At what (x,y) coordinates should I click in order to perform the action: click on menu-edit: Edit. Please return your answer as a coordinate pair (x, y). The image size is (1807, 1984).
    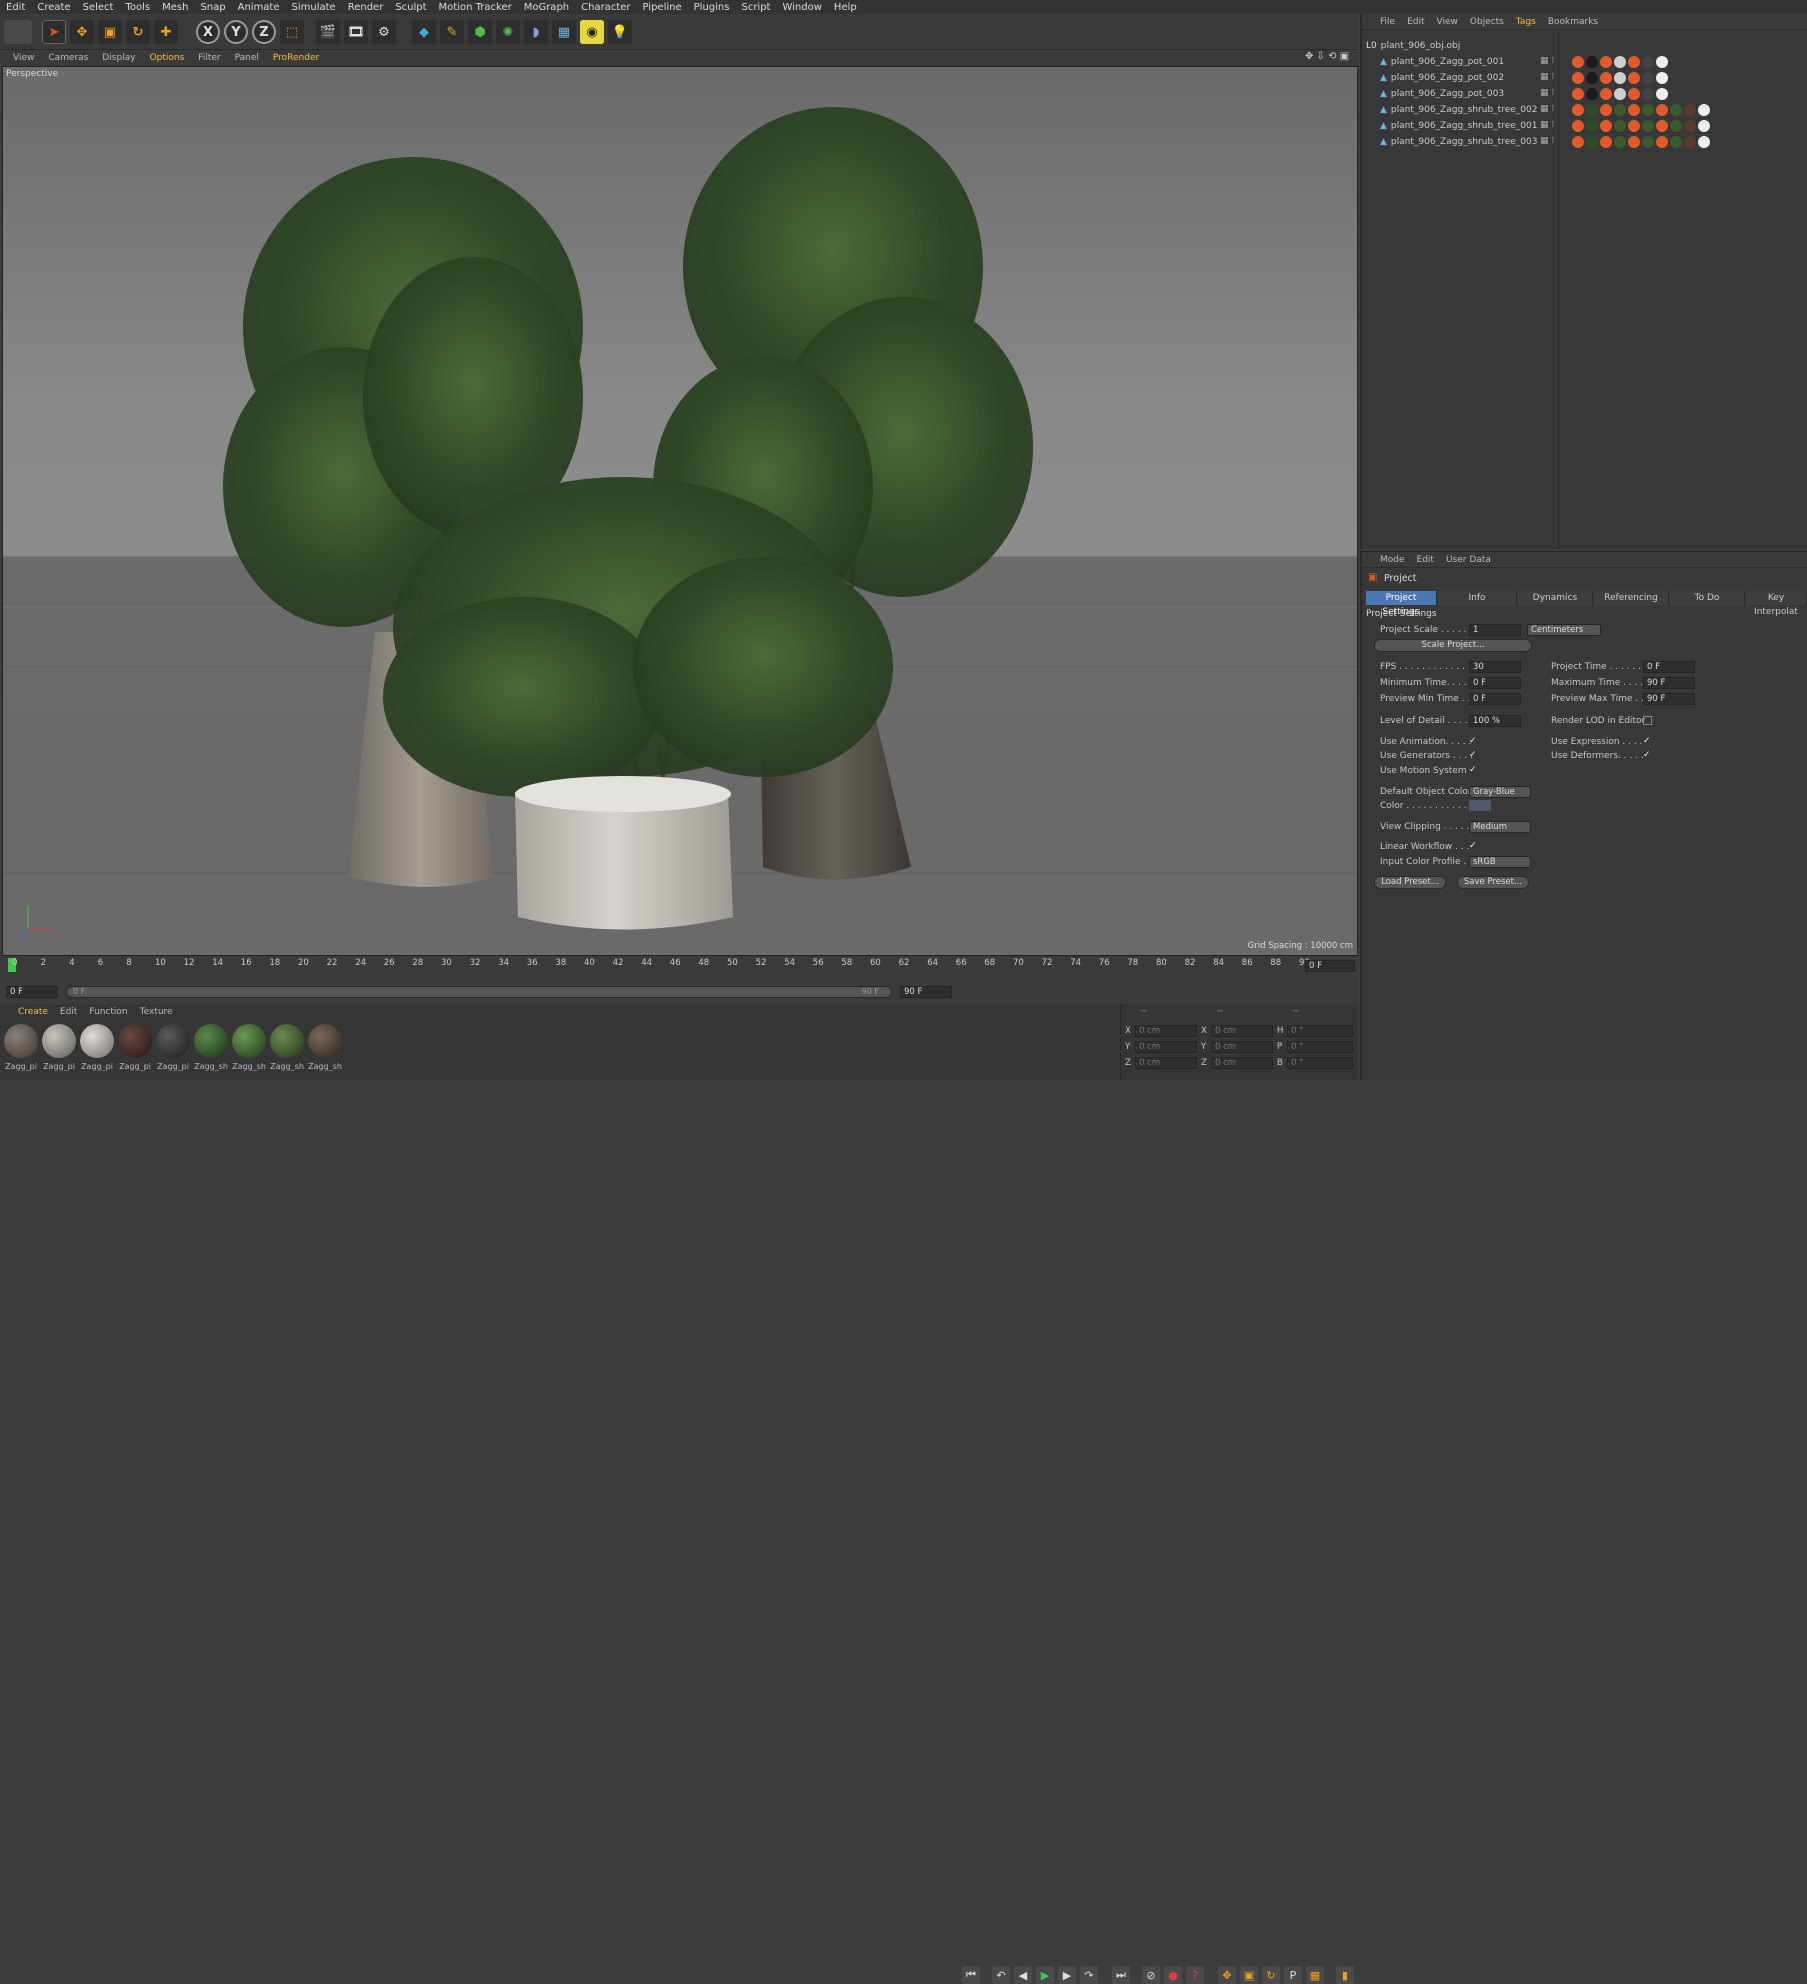
    Looking at the image, I should click on (15, 7).